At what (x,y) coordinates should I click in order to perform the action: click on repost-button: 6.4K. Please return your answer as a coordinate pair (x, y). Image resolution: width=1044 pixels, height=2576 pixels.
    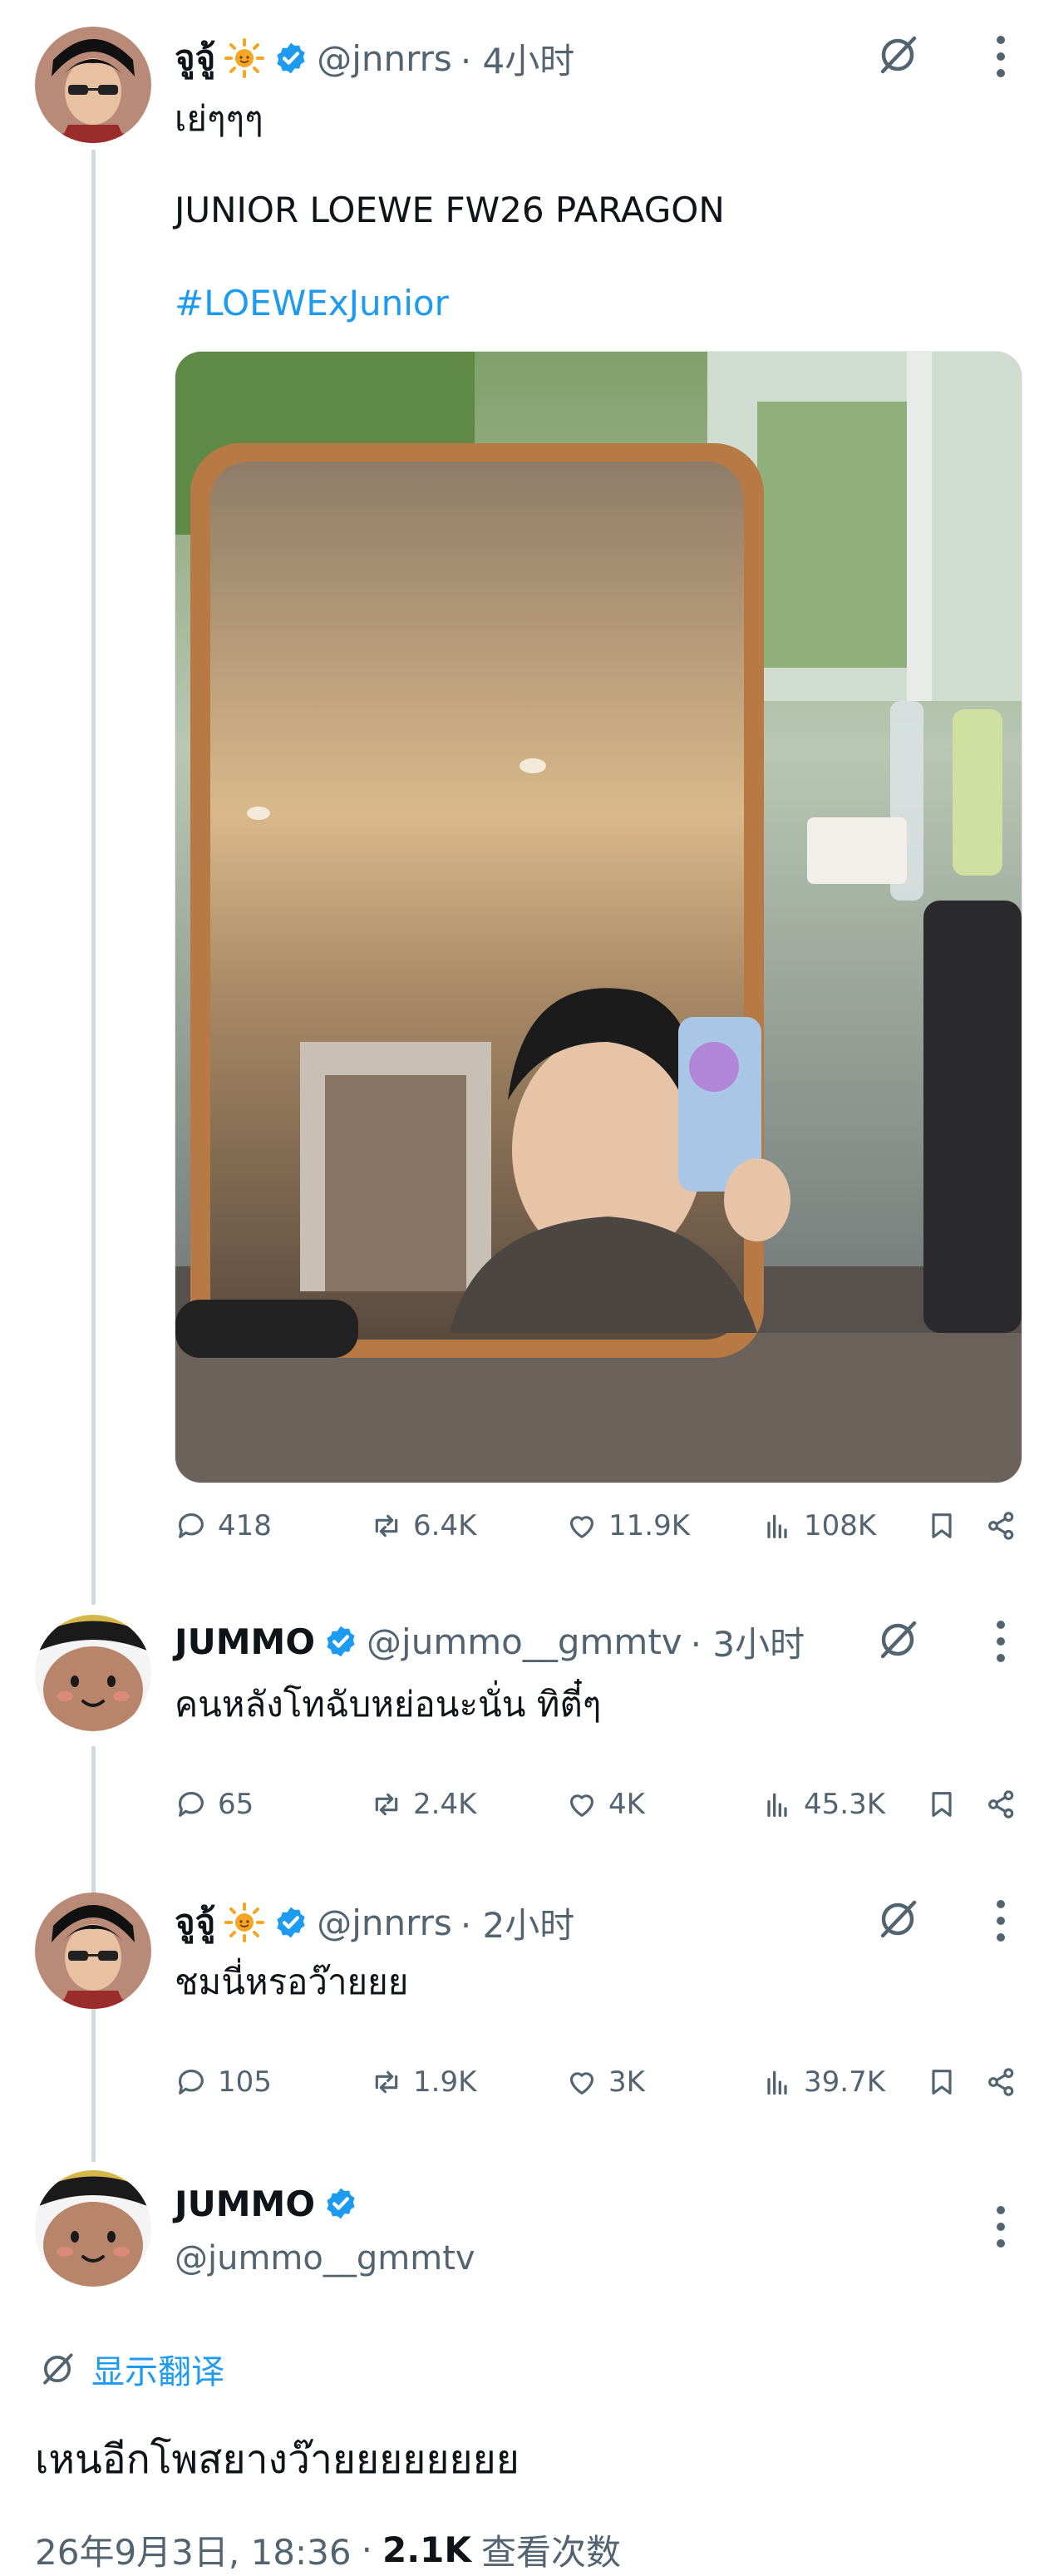
    Looking at the image, I should click on (423, 1525).